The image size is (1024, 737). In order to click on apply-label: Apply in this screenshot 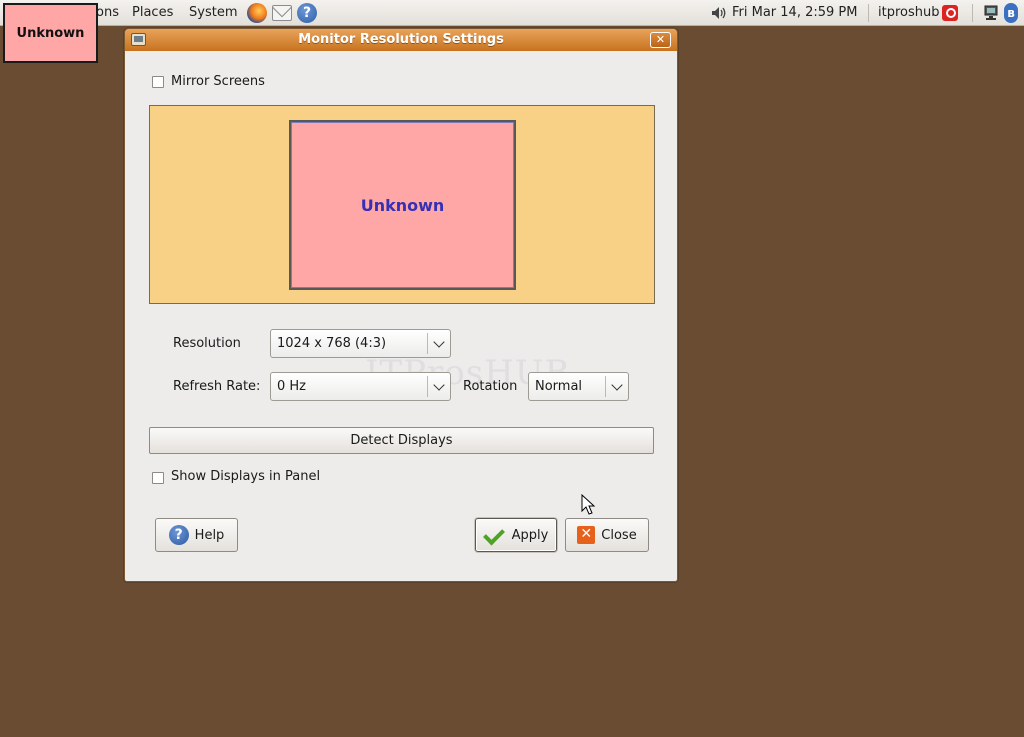, I will do `click(530, 535)`.